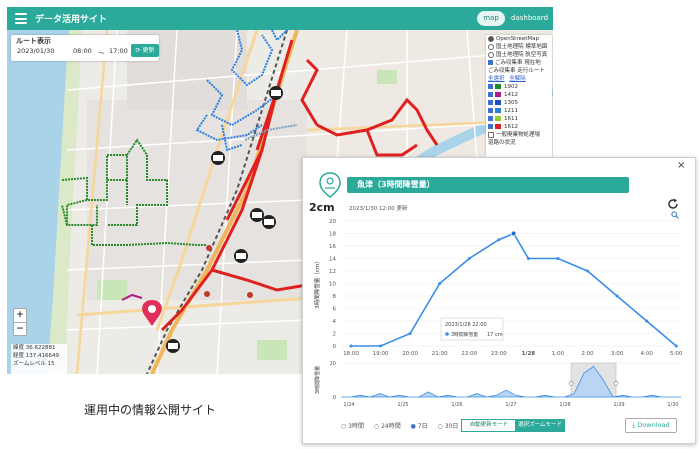 Image resolution: width=700 pixels, height=449 pixels. What do you see at coordinates (145, 50) in the screenshot?
I see `refresh-button: ⟳ 更新` at bounding box center [145, 50].